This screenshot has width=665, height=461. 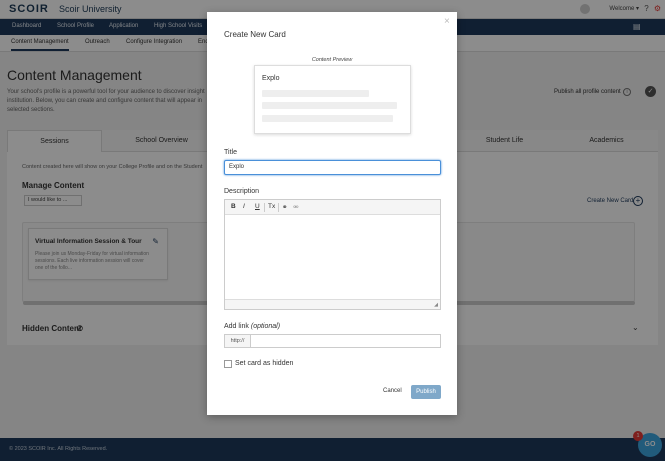 What do you see at coordinates (265, 326) in the screenshot?
I see `optional-text: (optional)` at bounding box center [265, 326].